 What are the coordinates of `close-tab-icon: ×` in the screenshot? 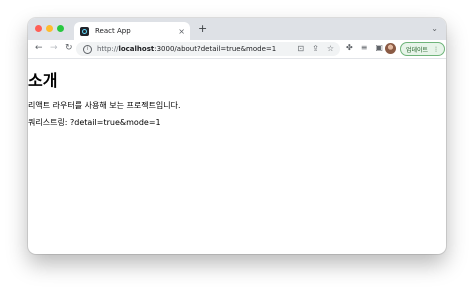 It's located at (181, 31).